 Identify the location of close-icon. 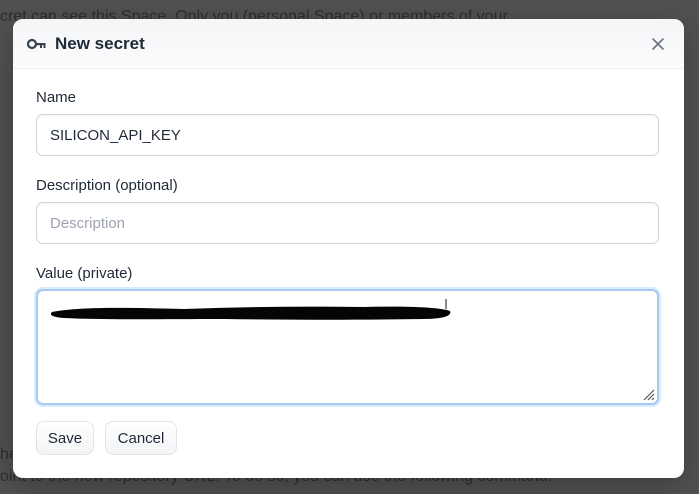
(658, 44).